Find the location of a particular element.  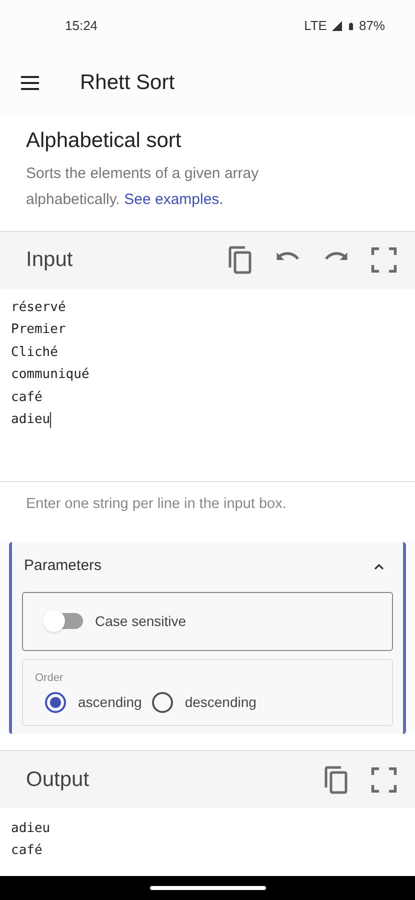

radio-option: descending is located at coordinates (204, 702).